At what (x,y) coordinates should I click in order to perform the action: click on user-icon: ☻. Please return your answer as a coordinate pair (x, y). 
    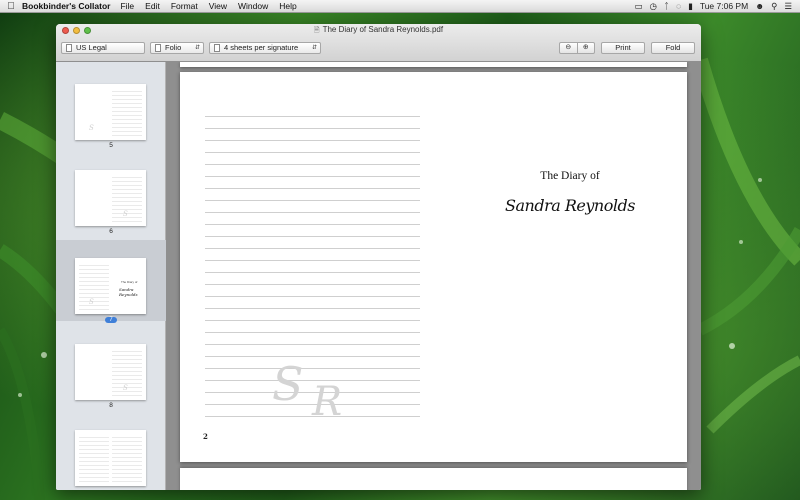
    Looking at the image, I should click on (759, 6).